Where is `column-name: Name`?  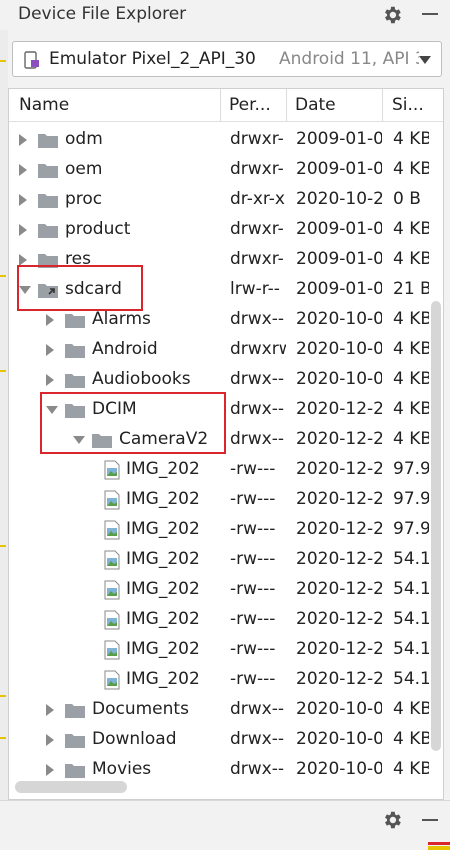
column-name: Name is located at coordinates (119, 105).